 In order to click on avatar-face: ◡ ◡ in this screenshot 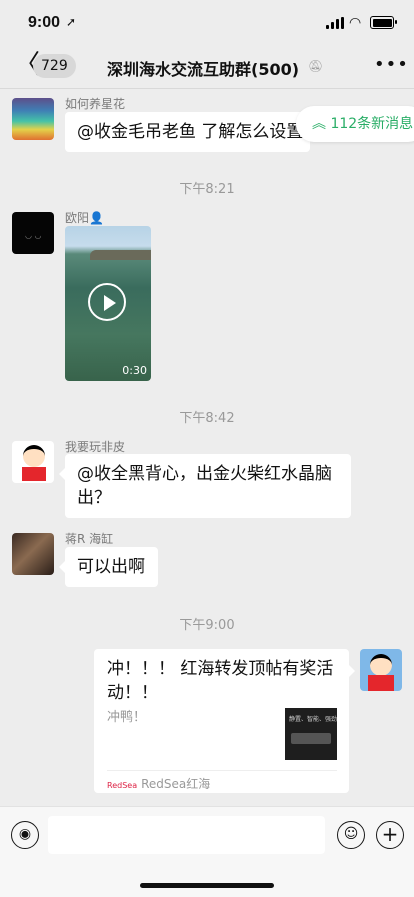, I will do `click(33, 235)`.